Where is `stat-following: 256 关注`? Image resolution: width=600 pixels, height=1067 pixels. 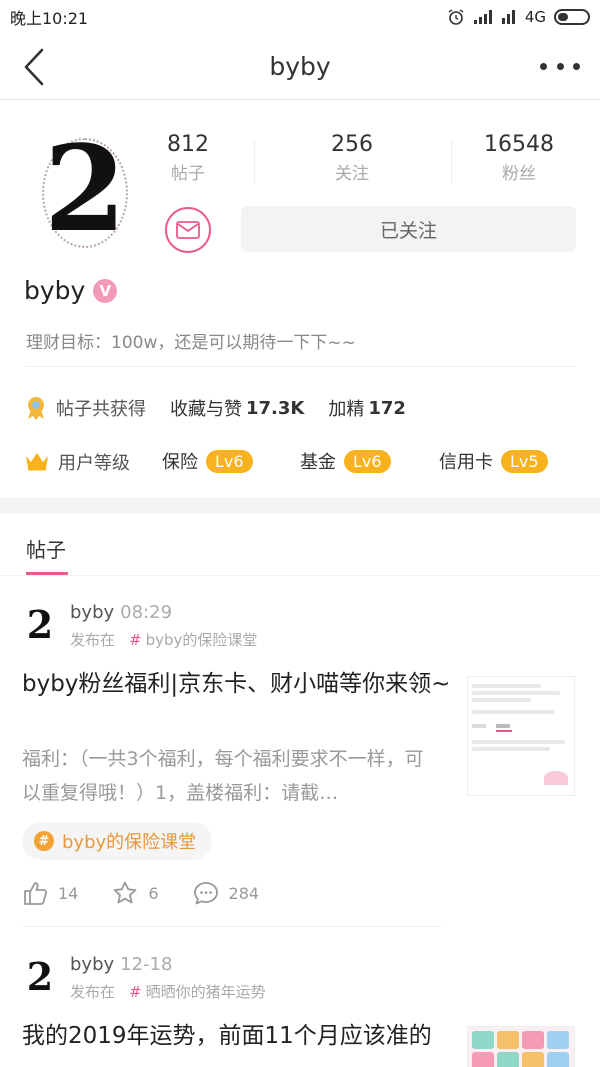
stat-following: 256 关注 is located at coordinates (352, 158).